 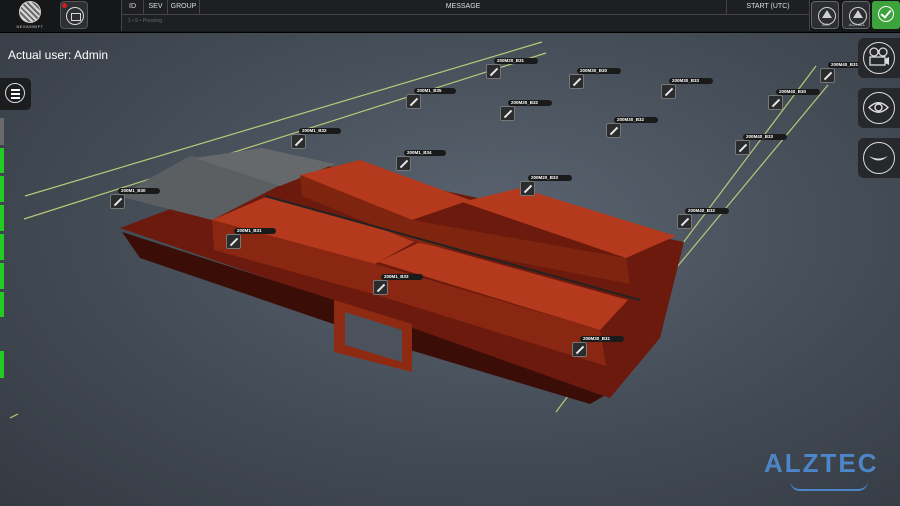 What do you see at coordinates (184, 7) in the screenshot?
I see `column-header-group: GROUP` at bounding box center [184, 7].